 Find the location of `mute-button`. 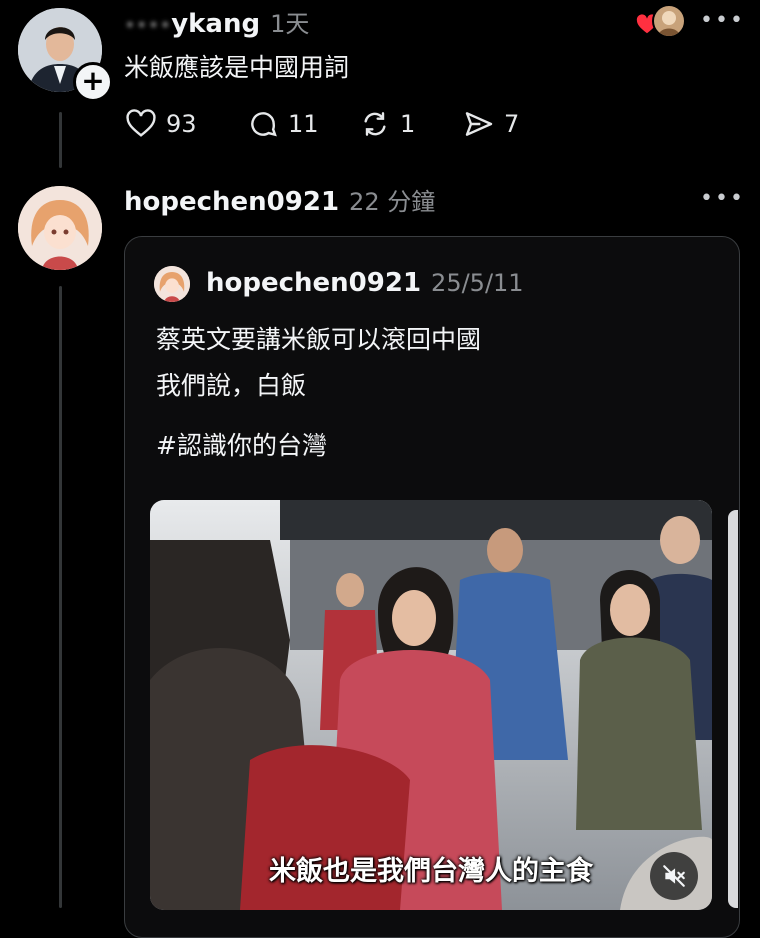

mute-button is located at coordinates (674, 876).